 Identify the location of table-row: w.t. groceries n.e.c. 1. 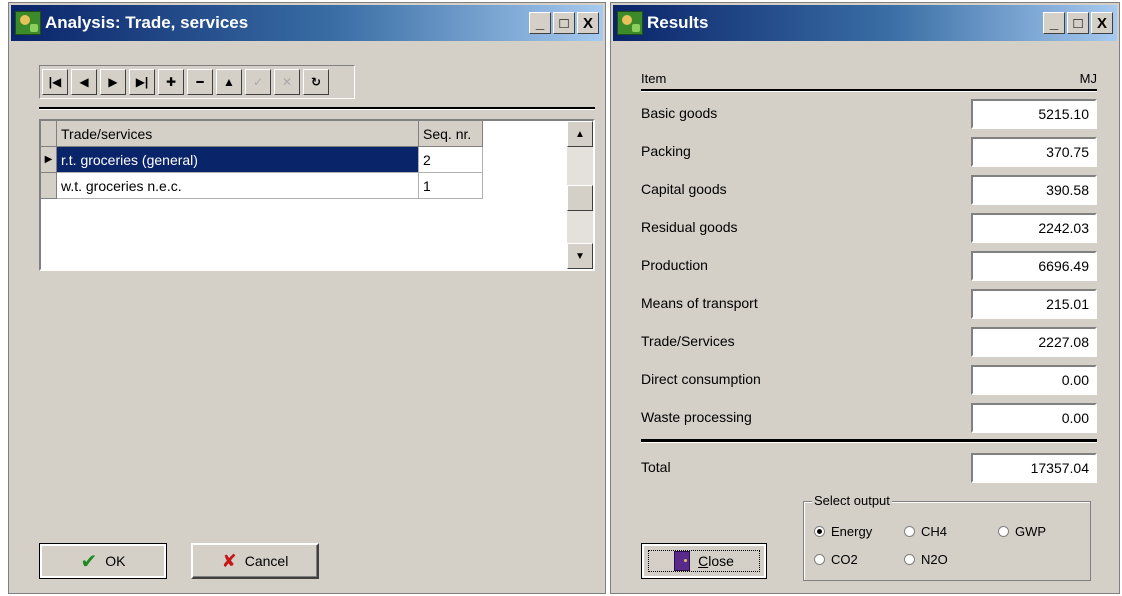
(262, 186).